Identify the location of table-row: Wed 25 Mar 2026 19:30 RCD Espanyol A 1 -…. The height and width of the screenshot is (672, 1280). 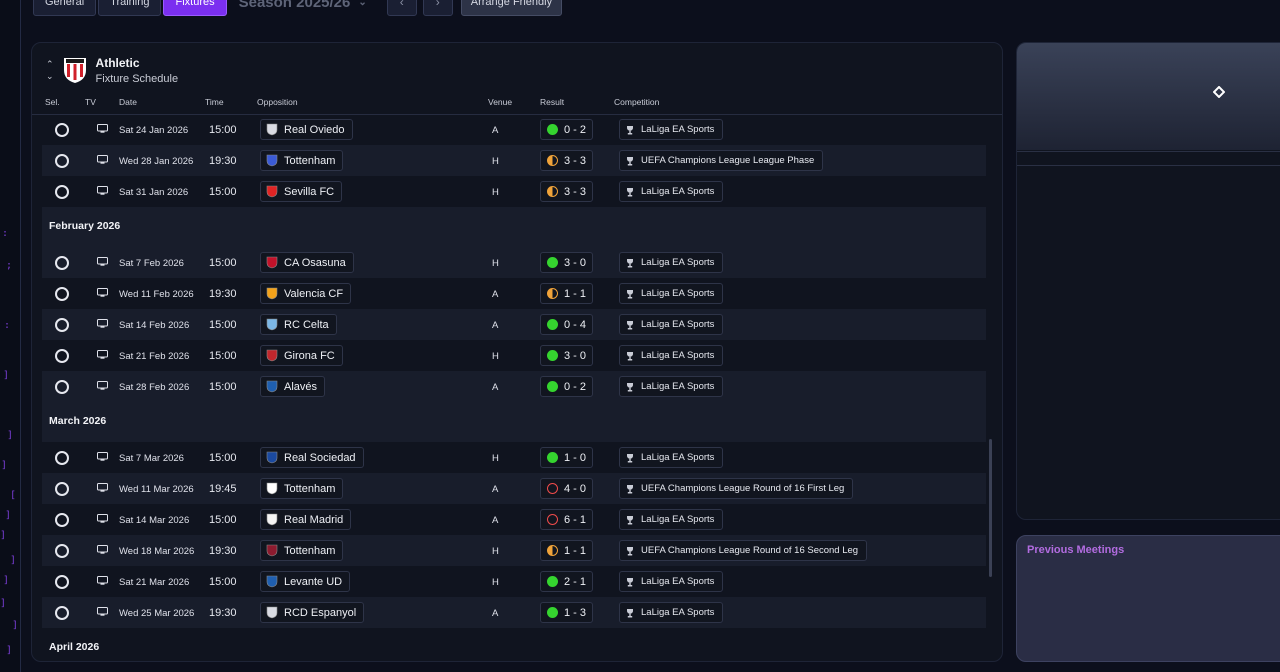
(514, 612).